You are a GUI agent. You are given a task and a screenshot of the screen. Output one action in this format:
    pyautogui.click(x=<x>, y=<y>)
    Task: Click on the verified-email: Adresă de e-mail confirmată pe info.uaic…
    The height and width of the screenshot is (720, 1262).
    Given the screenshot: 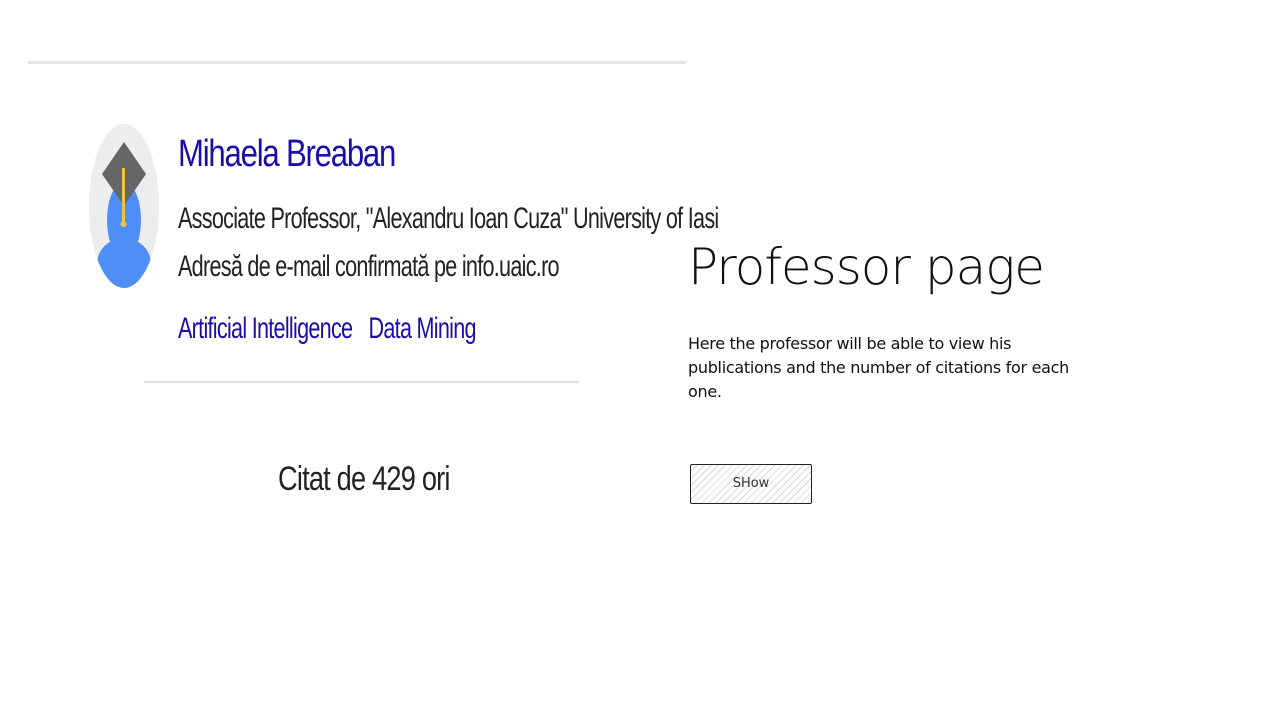 What is the action you would take?
    pyautogui.click(x=369, y=266)
    